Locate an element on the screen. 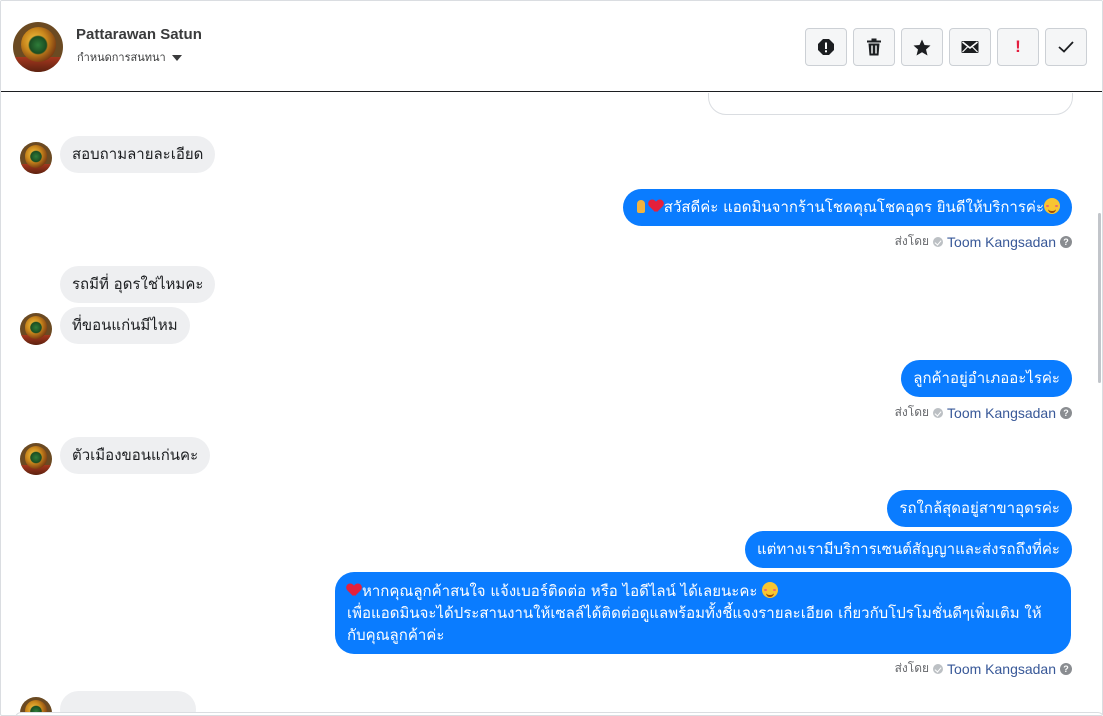 The height and width of the screenshot is (716, 1103). star-icon is located at coordinates (922, 47).